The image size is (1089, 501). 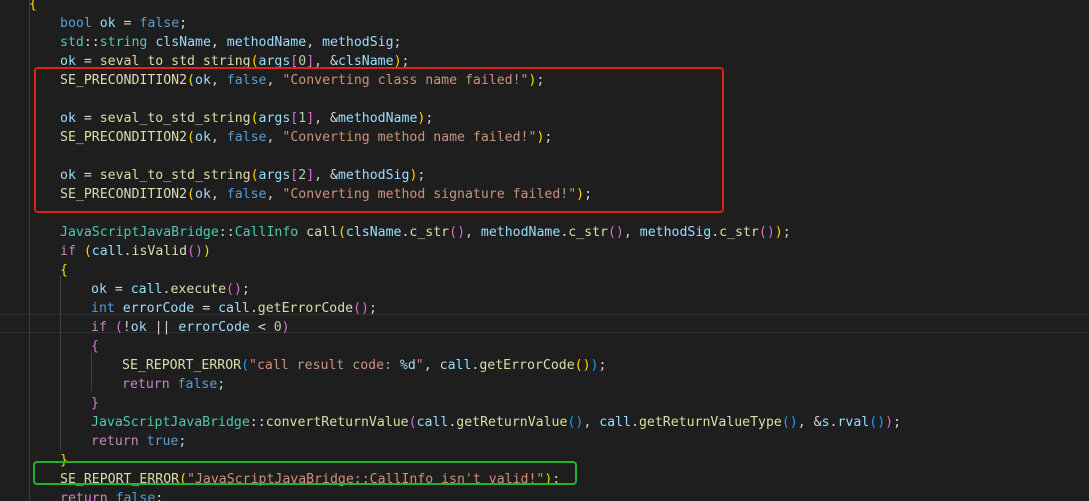 What do you see at coordinates (123, 42) in the screenshot?
I see `code-token: string` at bounding box center [123, 42].